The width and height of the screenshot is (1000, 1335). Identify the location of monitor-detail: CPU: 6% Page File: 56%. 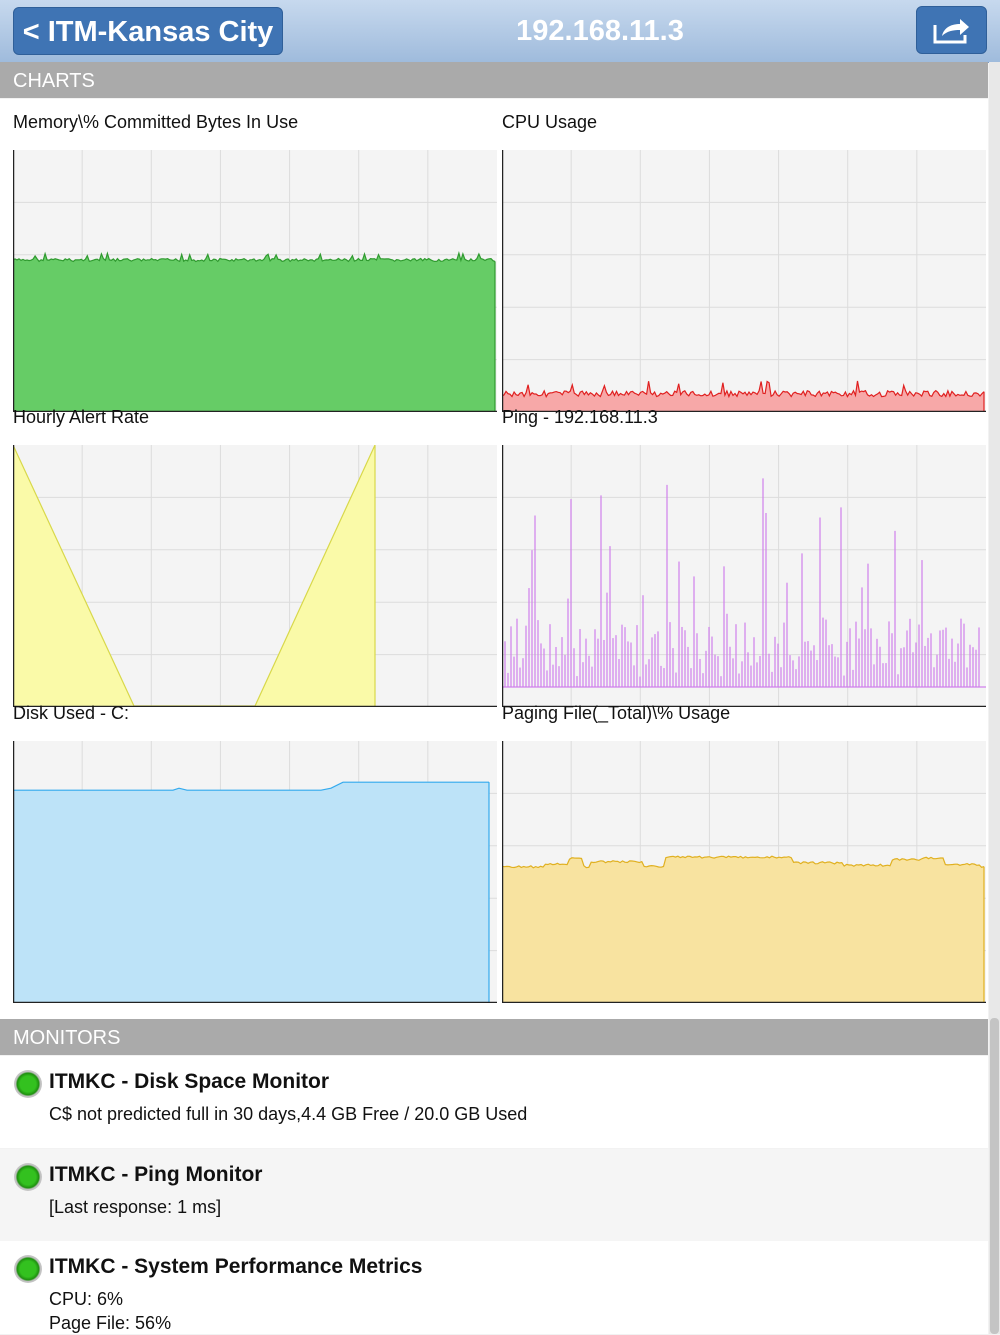
(110, 1311).